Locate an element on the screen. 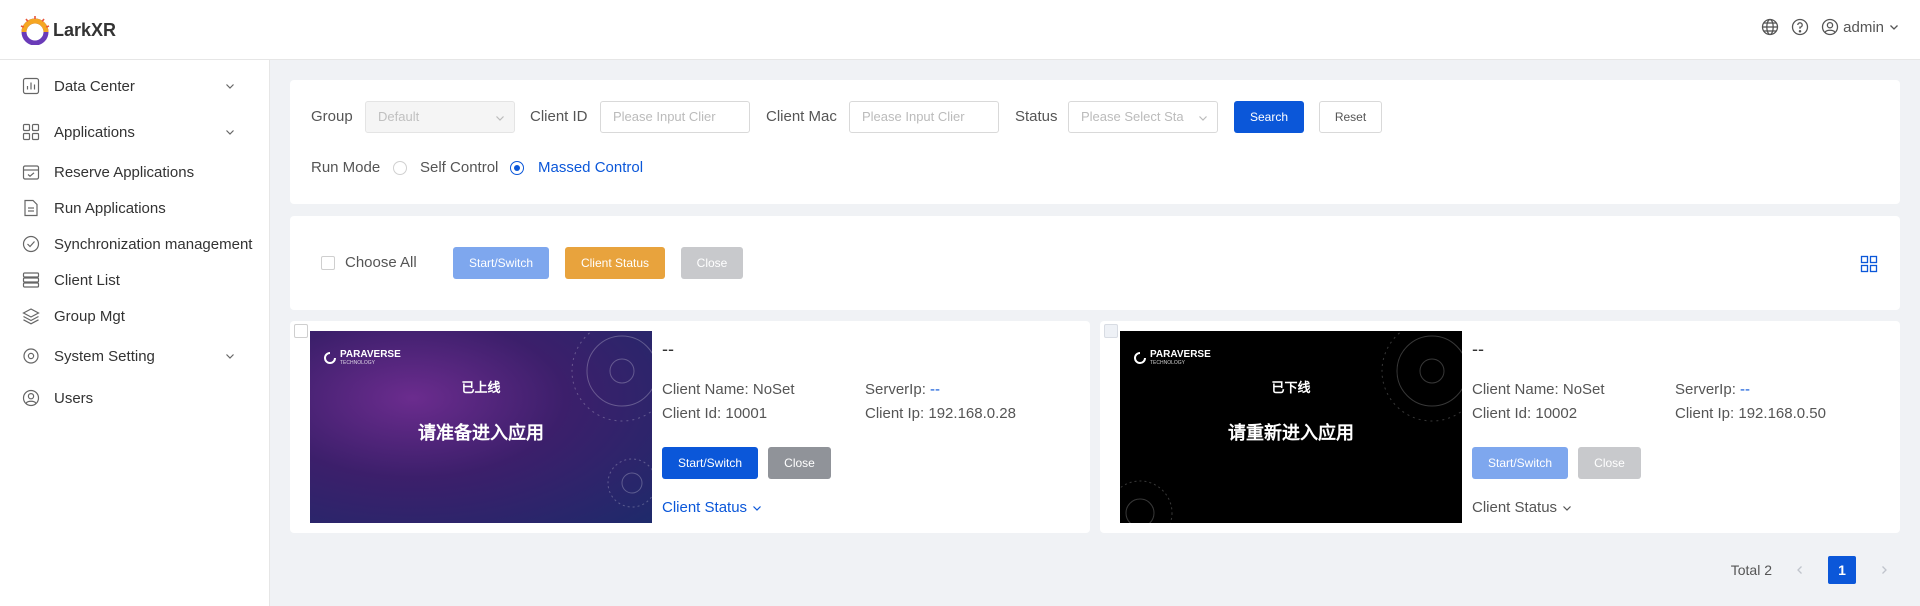 The width and height of the screenshot is (1920, 606). client-mac-input: Please Input Clier is located at coordinates (924, 117).